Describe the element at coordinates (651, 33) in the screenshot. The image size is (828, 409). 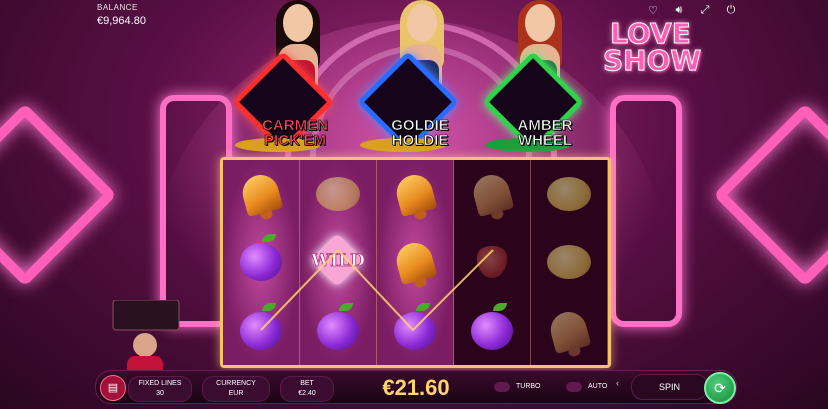
I see `logo-line1: LOVE` at that location.